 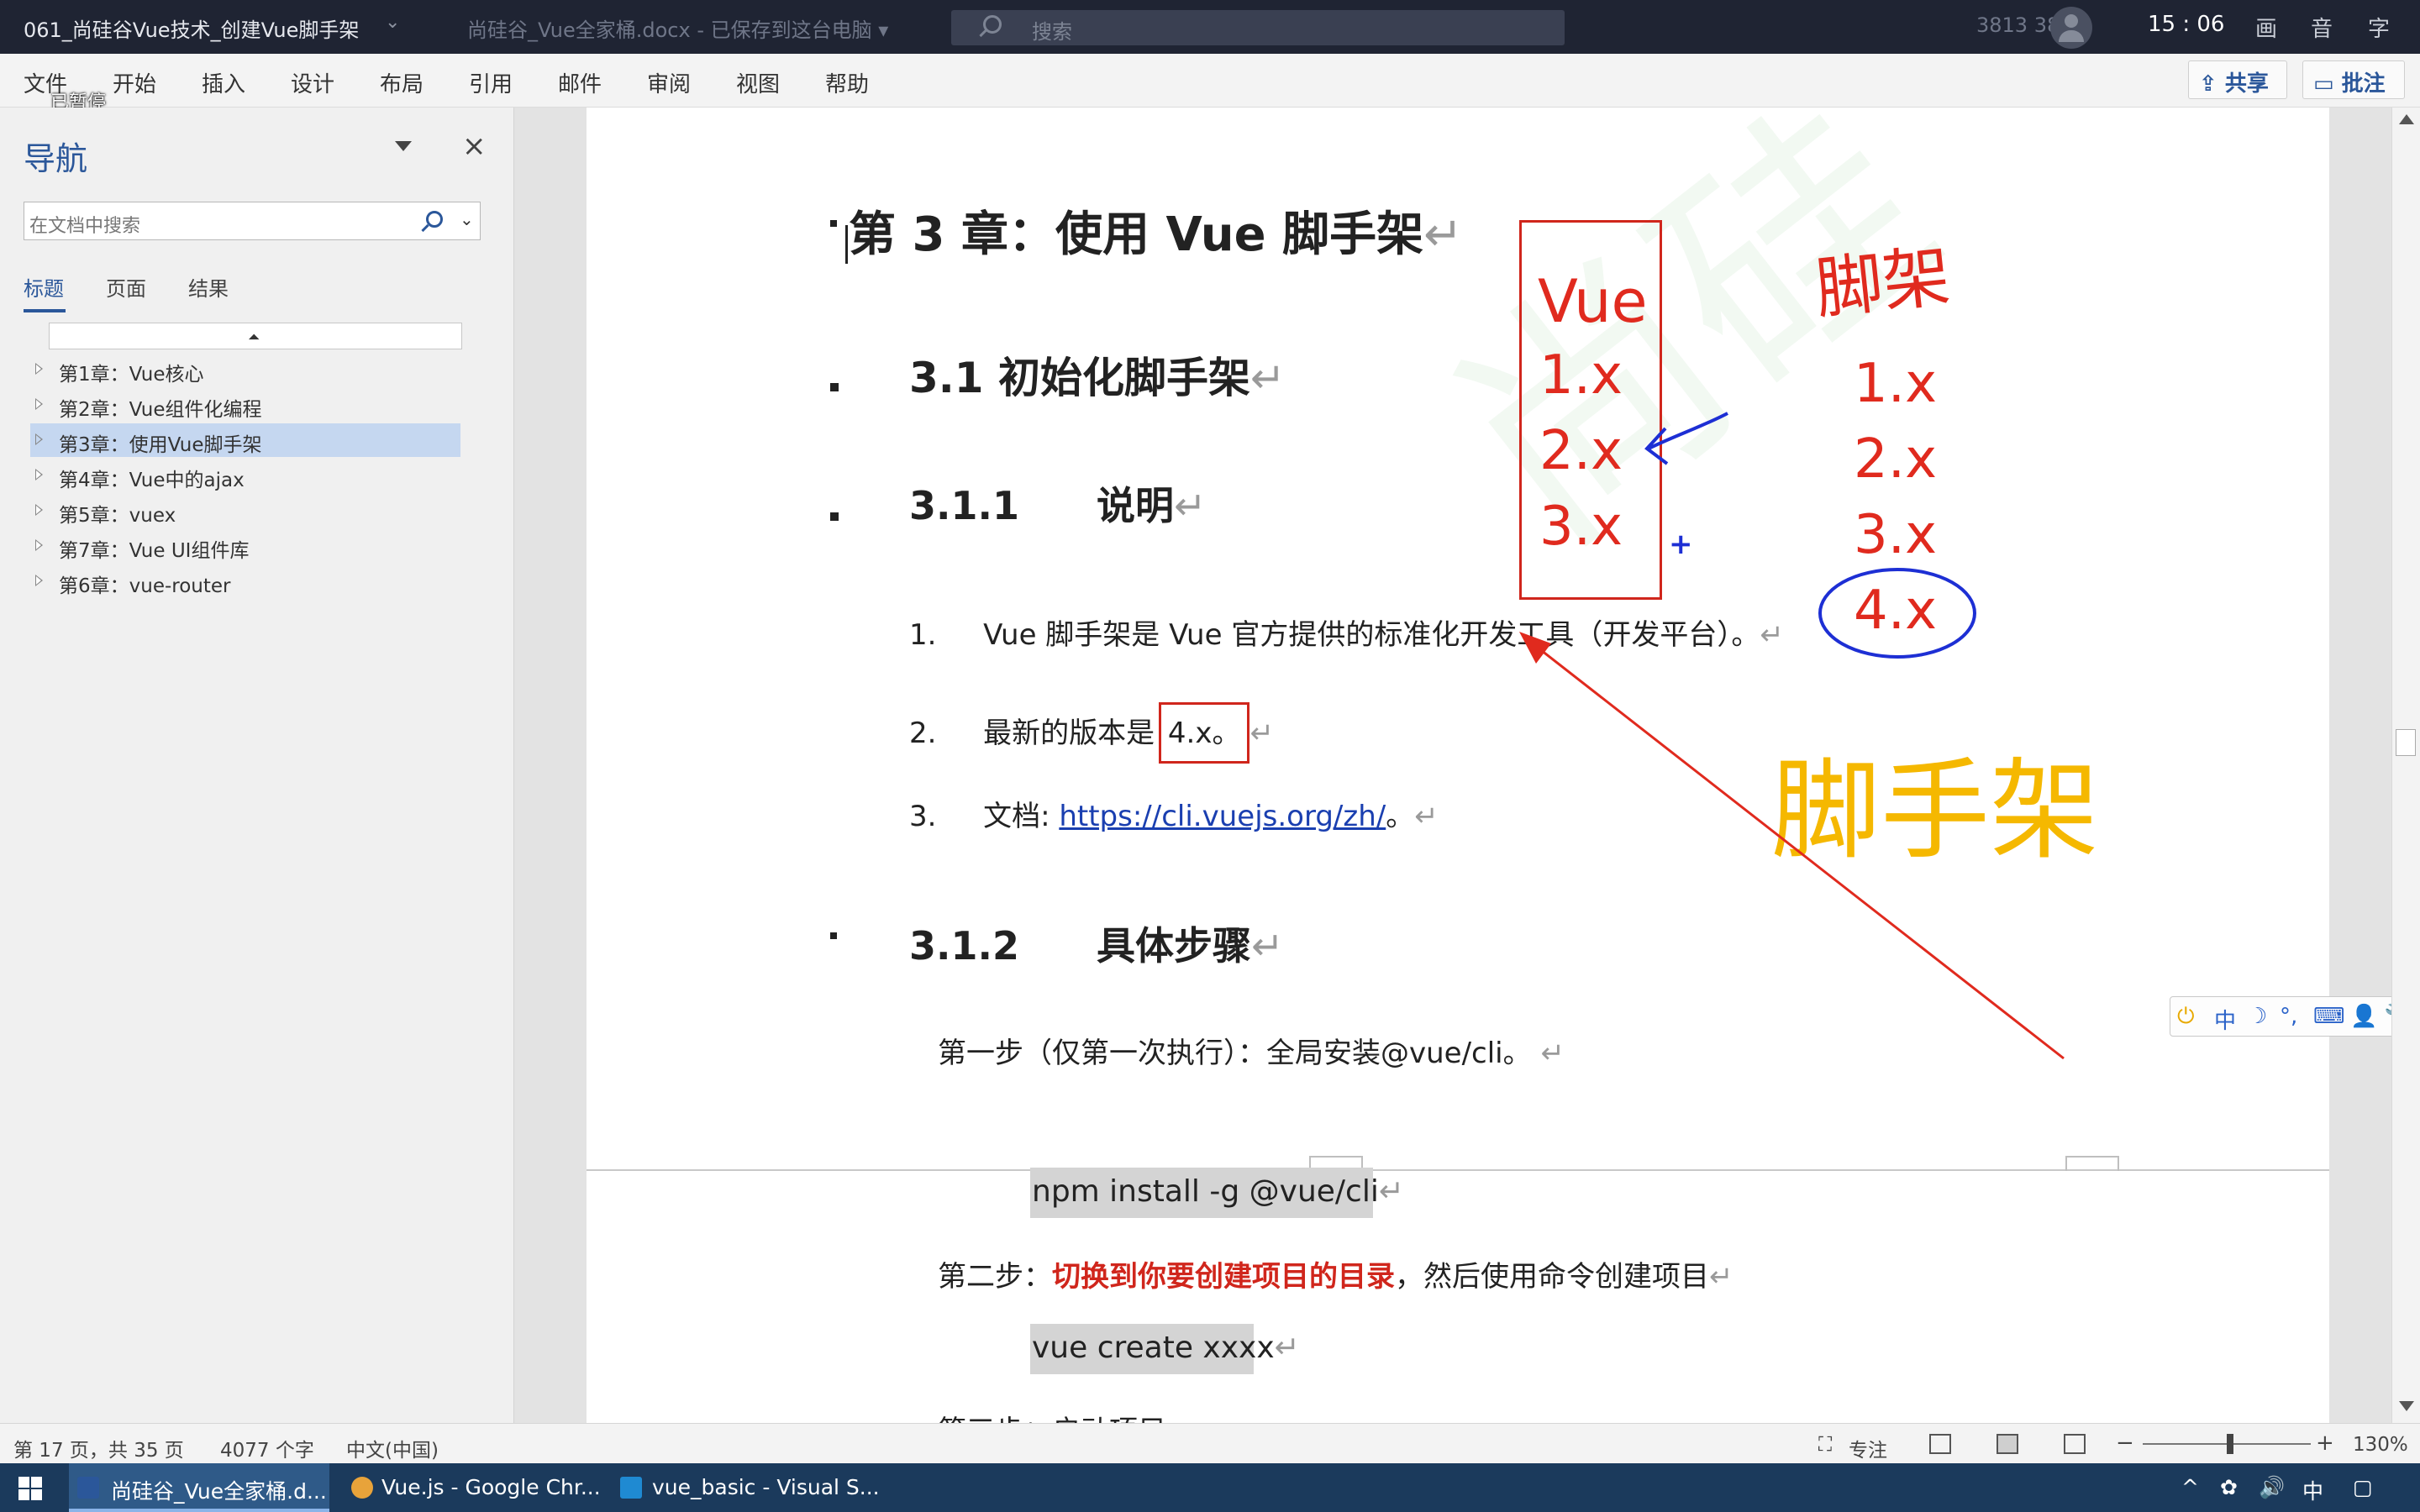 I want to click on code-text: npm install -g @vue/cli, so click(x=1205, y=1191).